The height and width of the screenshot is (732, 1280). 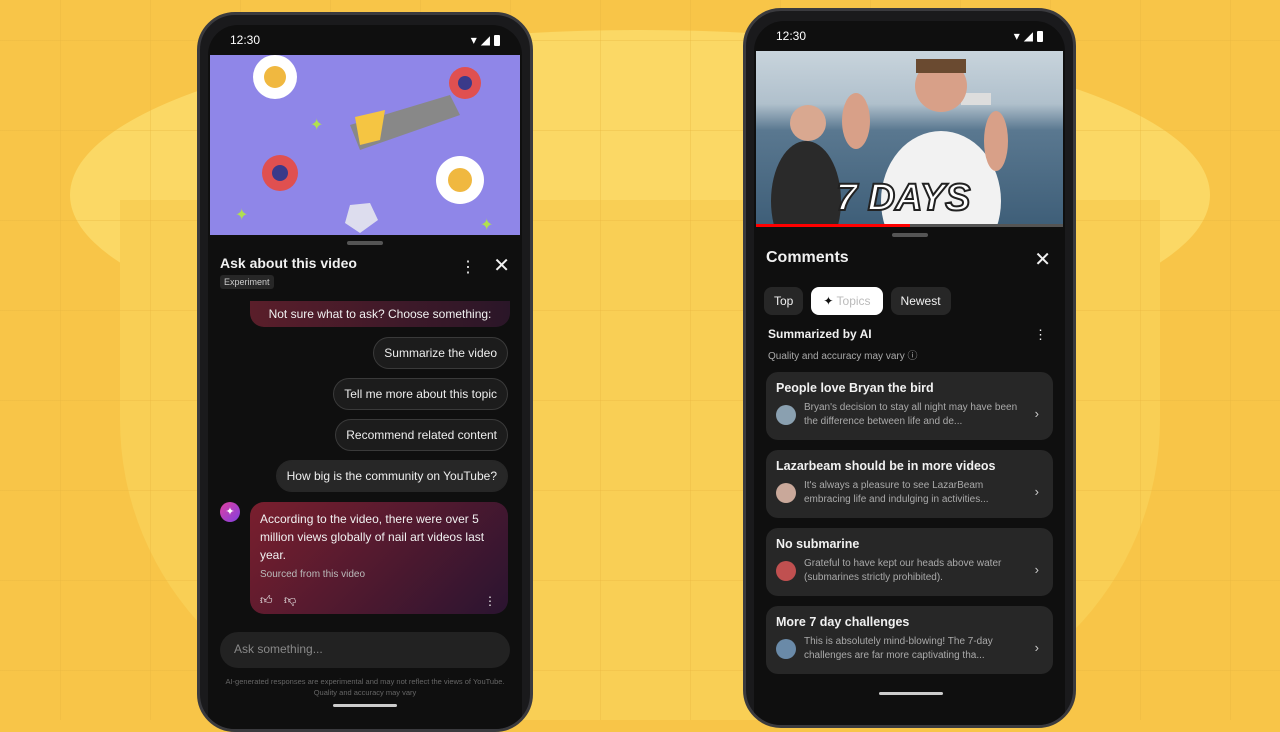 What do you see at coordinates (853, 301) in the screenshot?
I see `tab-topics-label: Topics` at bounding box center [853, 301].